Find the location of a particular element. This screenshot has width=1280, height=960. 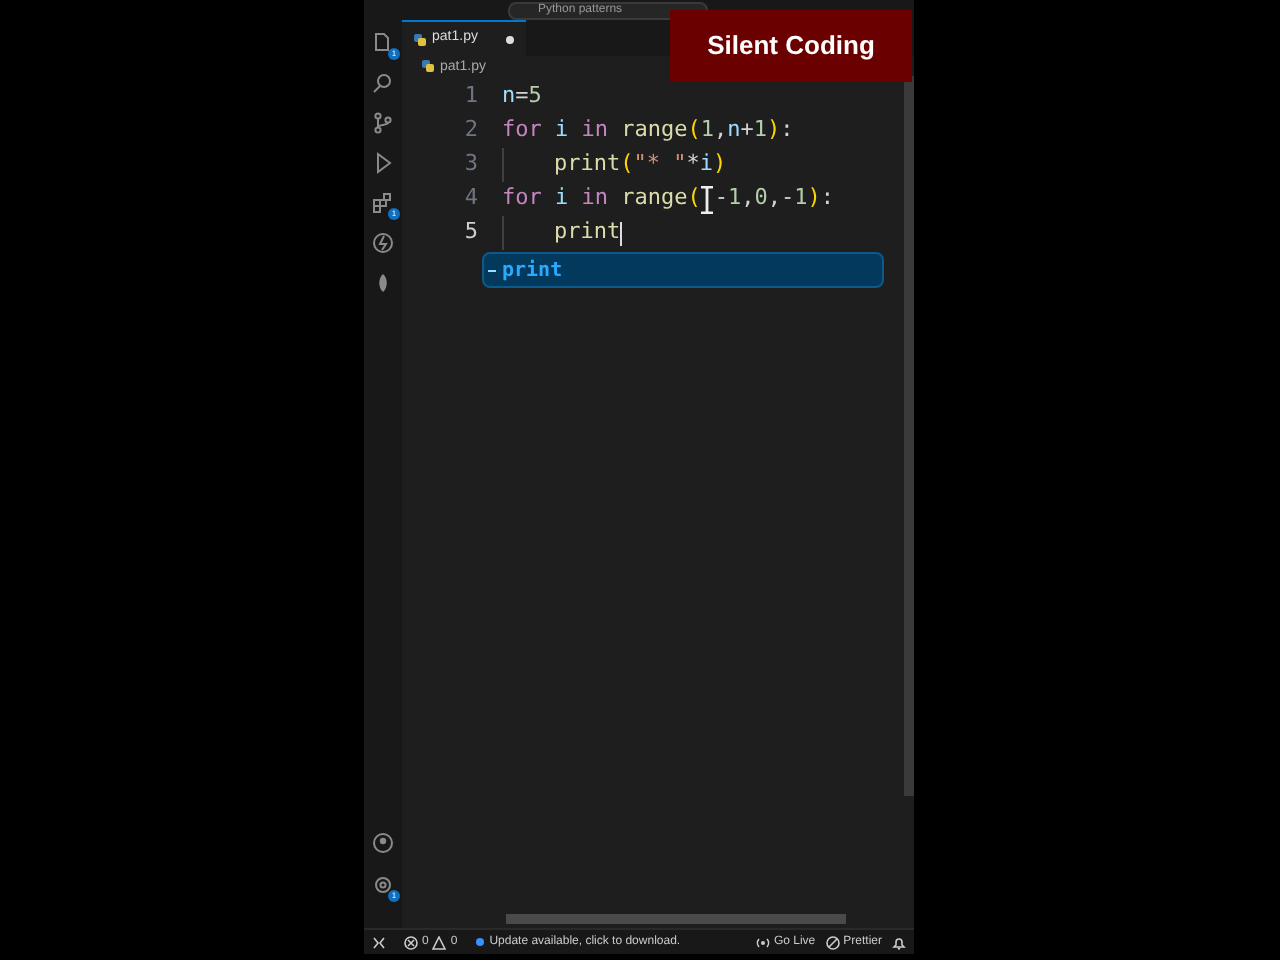

code-line: n=5 is located at coordinates (522, 96).